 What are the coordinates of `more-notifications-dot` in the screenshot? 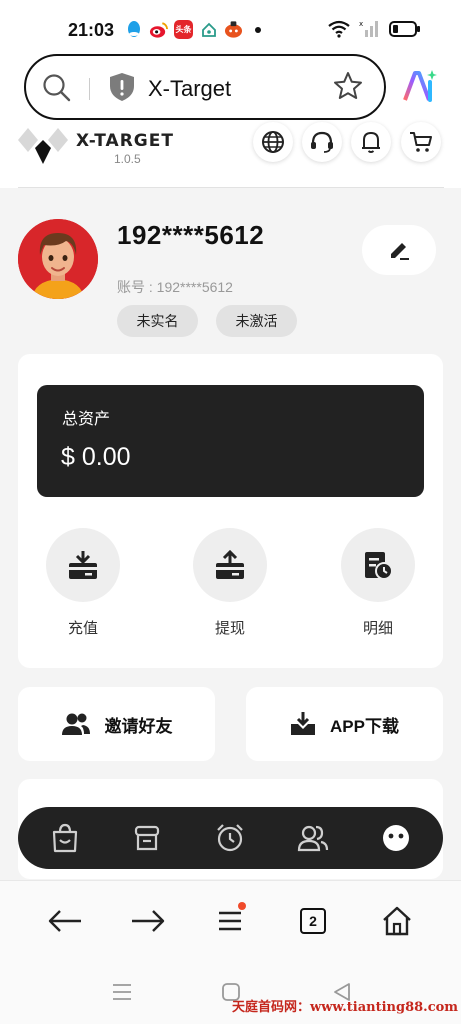 It's located at (258, 29).